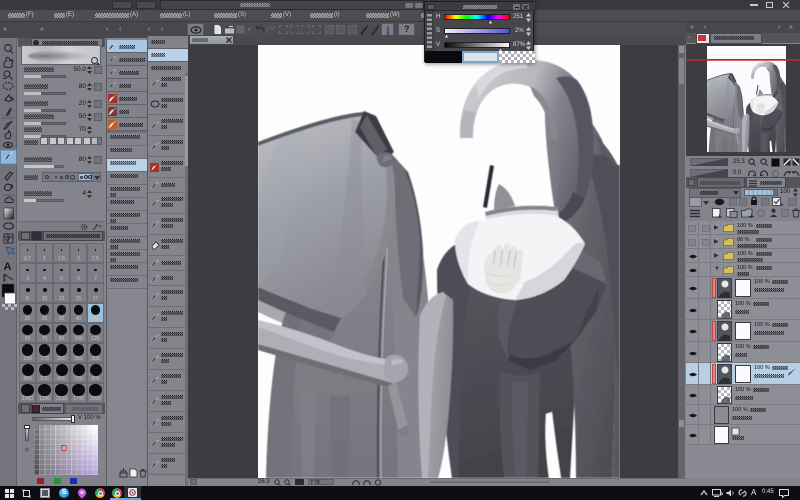  Describe the element at coordinates (8, 267) in the screenshot. I see `svg-text: A` at that location.